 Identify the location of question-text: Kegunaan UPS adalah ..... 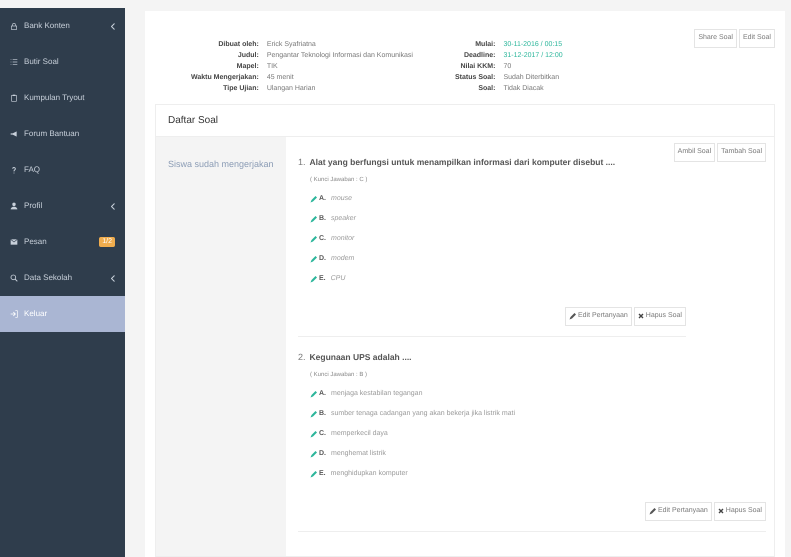
(361, 357).